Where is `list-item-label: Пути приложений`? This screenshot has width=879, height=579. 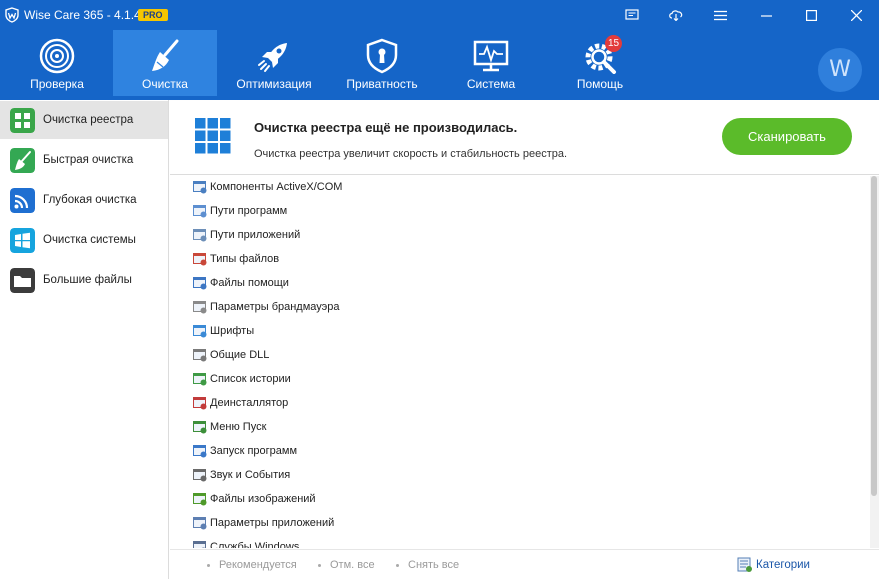 list-item-label: Пути приложений is located at coordinates (255, 235).